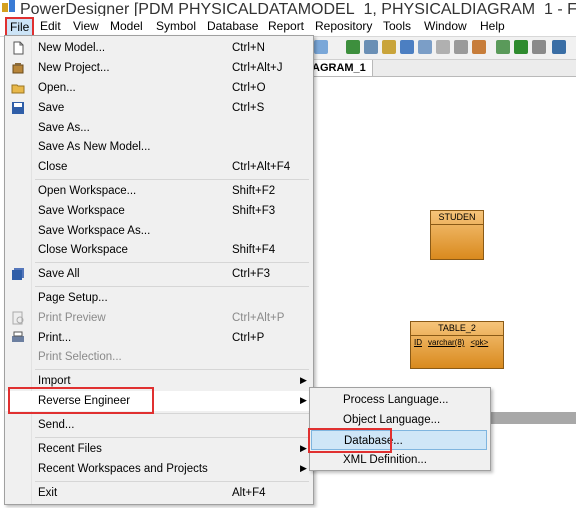 This screenshot has height=508, width=576. Describe the element at coordinates (176, 26) in the screenshot. I see `menu-symbol: Symbol` at that location.